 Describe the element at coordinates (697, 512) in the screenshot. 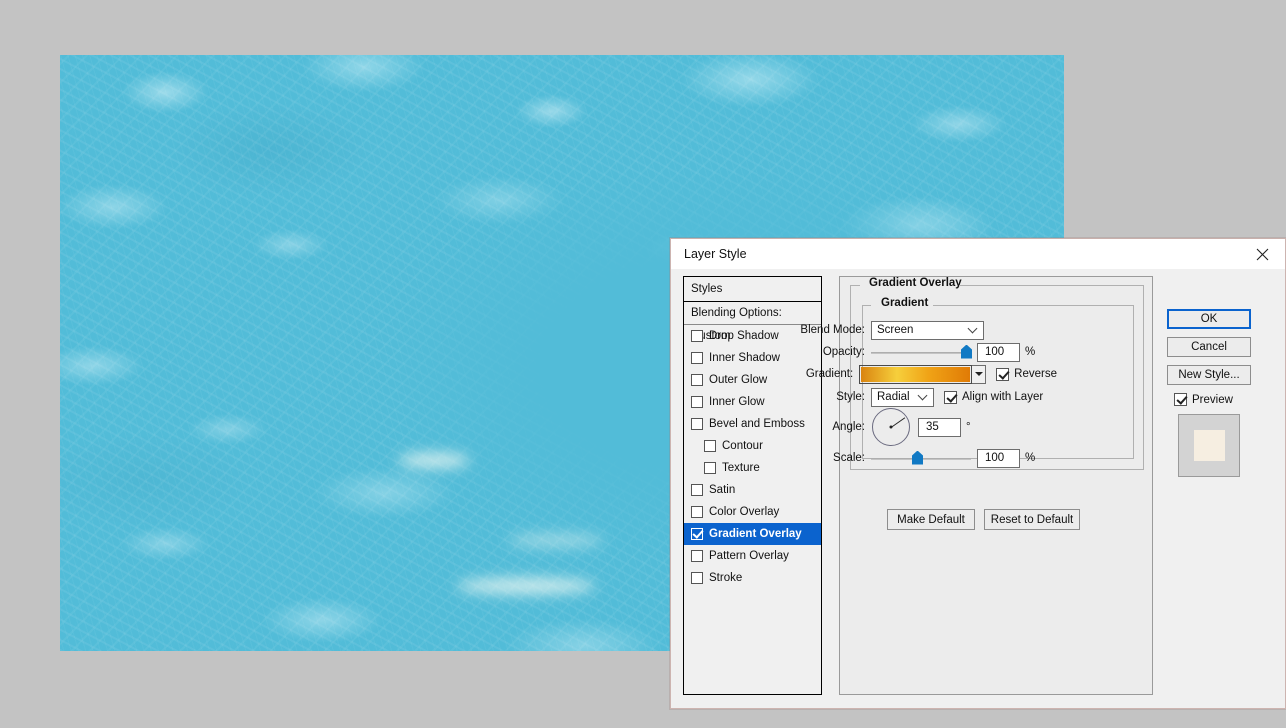

I see `color-overlay-checkbox` at that location.